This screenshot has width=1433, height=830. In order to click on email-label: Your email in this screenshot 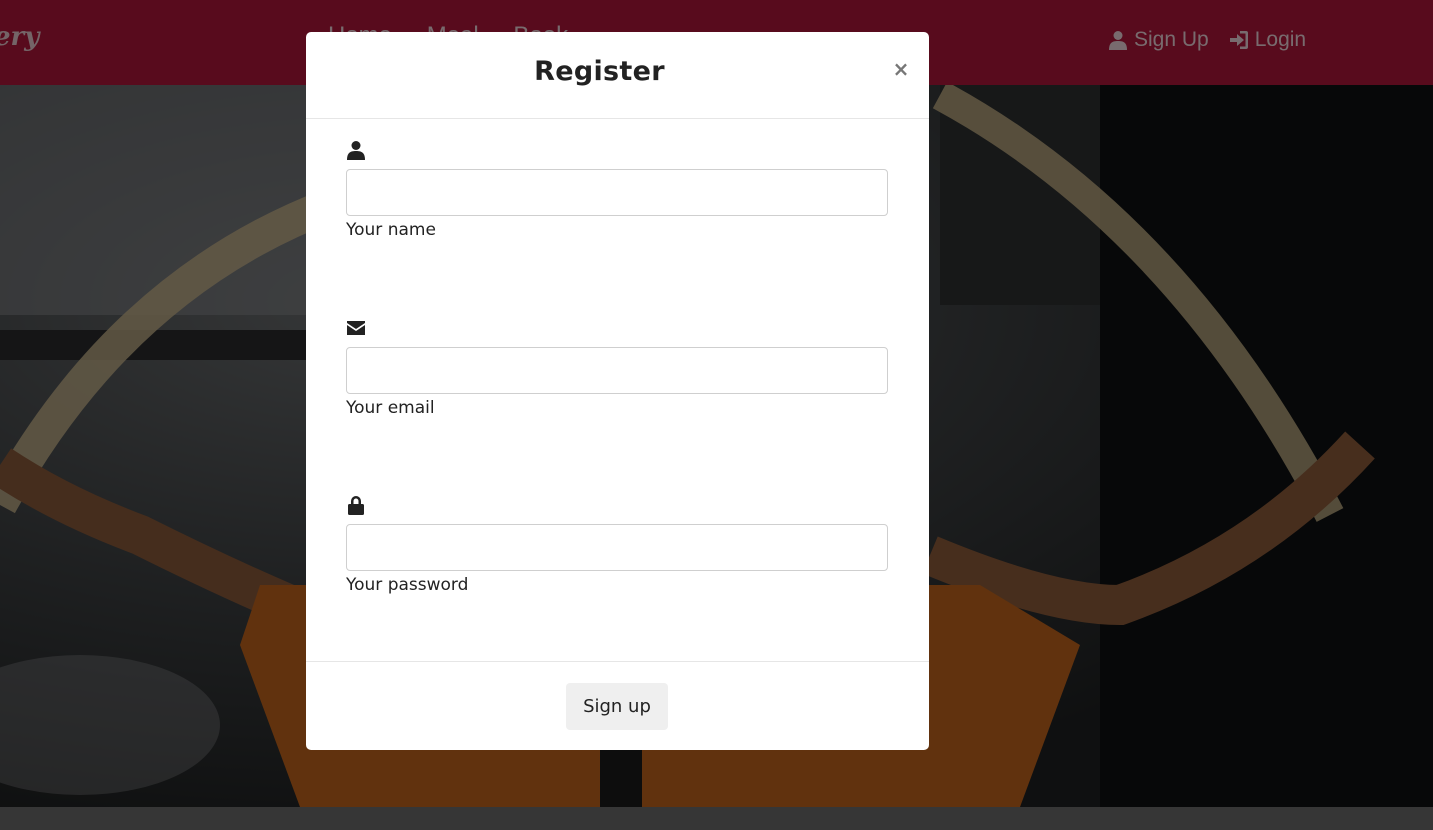, I will do `click(390, 408)`.